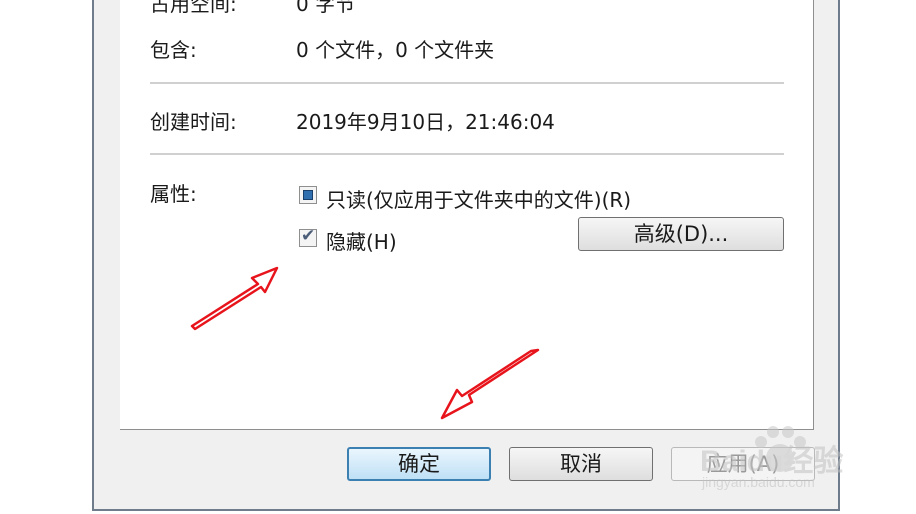 This screenshot has width=916, height=514. I want to click on attributes-label: 属性:, so click(173, 194).